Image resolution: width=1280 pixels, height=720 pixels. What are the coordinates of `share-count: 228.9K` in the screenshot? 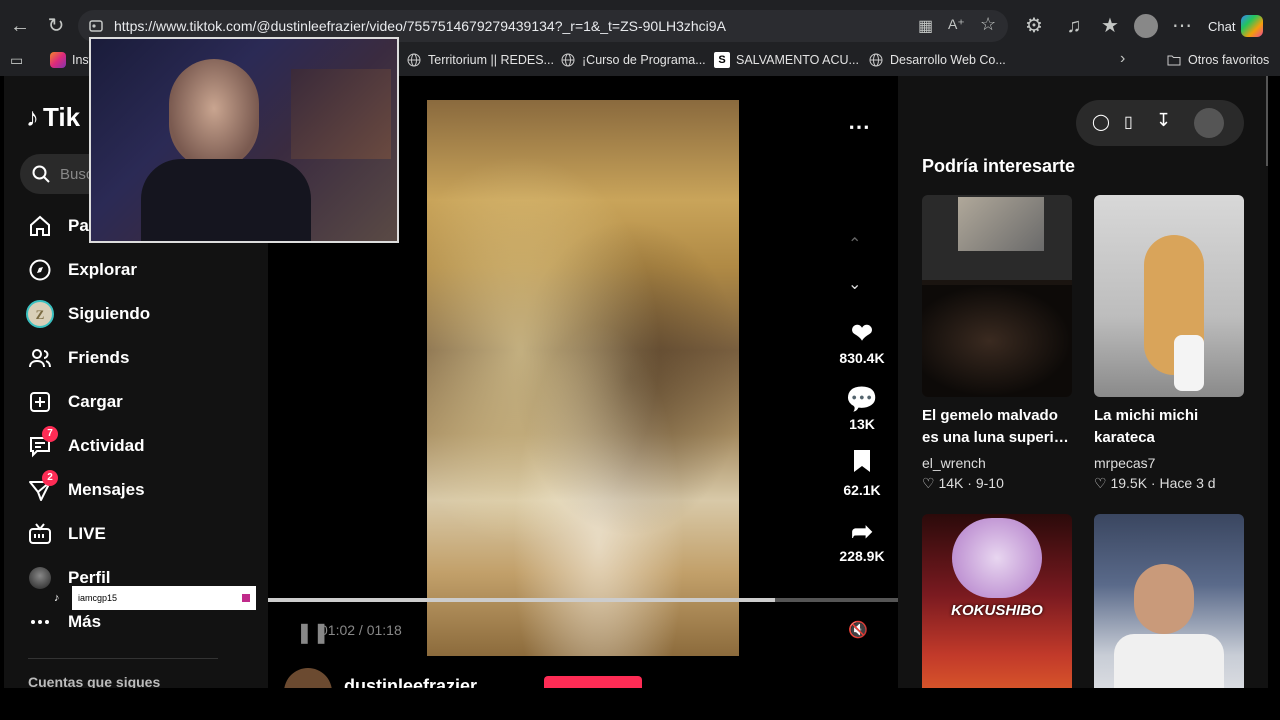 It's located at (862, 556).